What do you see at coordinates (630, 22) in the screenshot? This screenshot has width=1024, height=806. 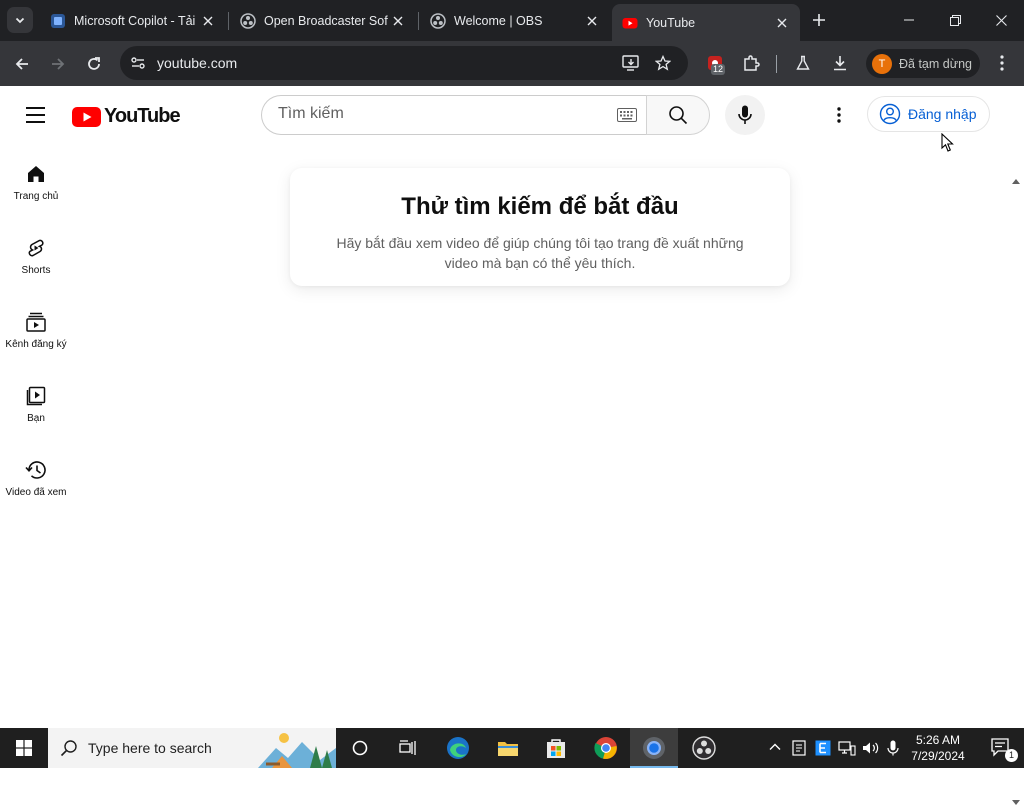 I see `youtube-icon` at bounding box center [630, 22].